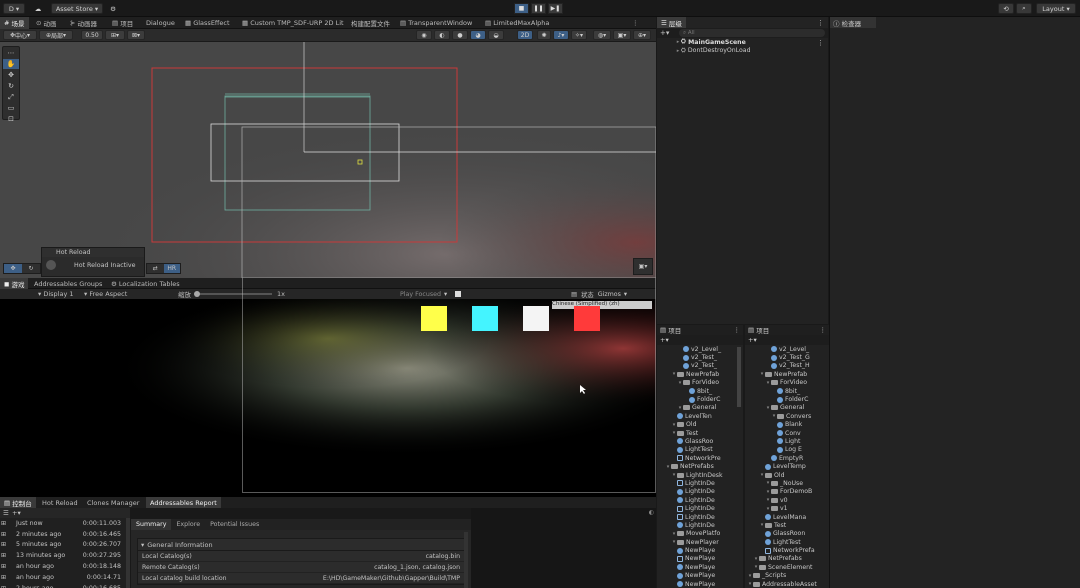 This screenshot has width=1080, height=588. I want to click on transform-tool-icon: ⊡, so click(11, 119).